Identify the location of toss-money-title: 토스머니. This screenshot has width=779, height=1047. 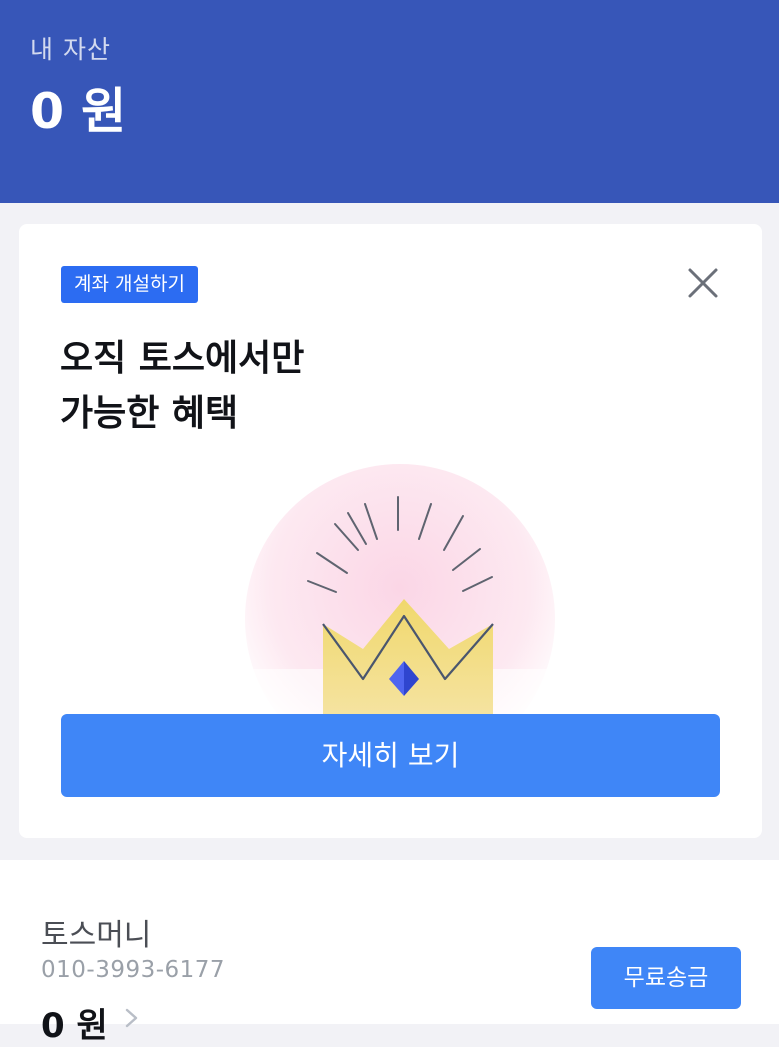
(96, 935).